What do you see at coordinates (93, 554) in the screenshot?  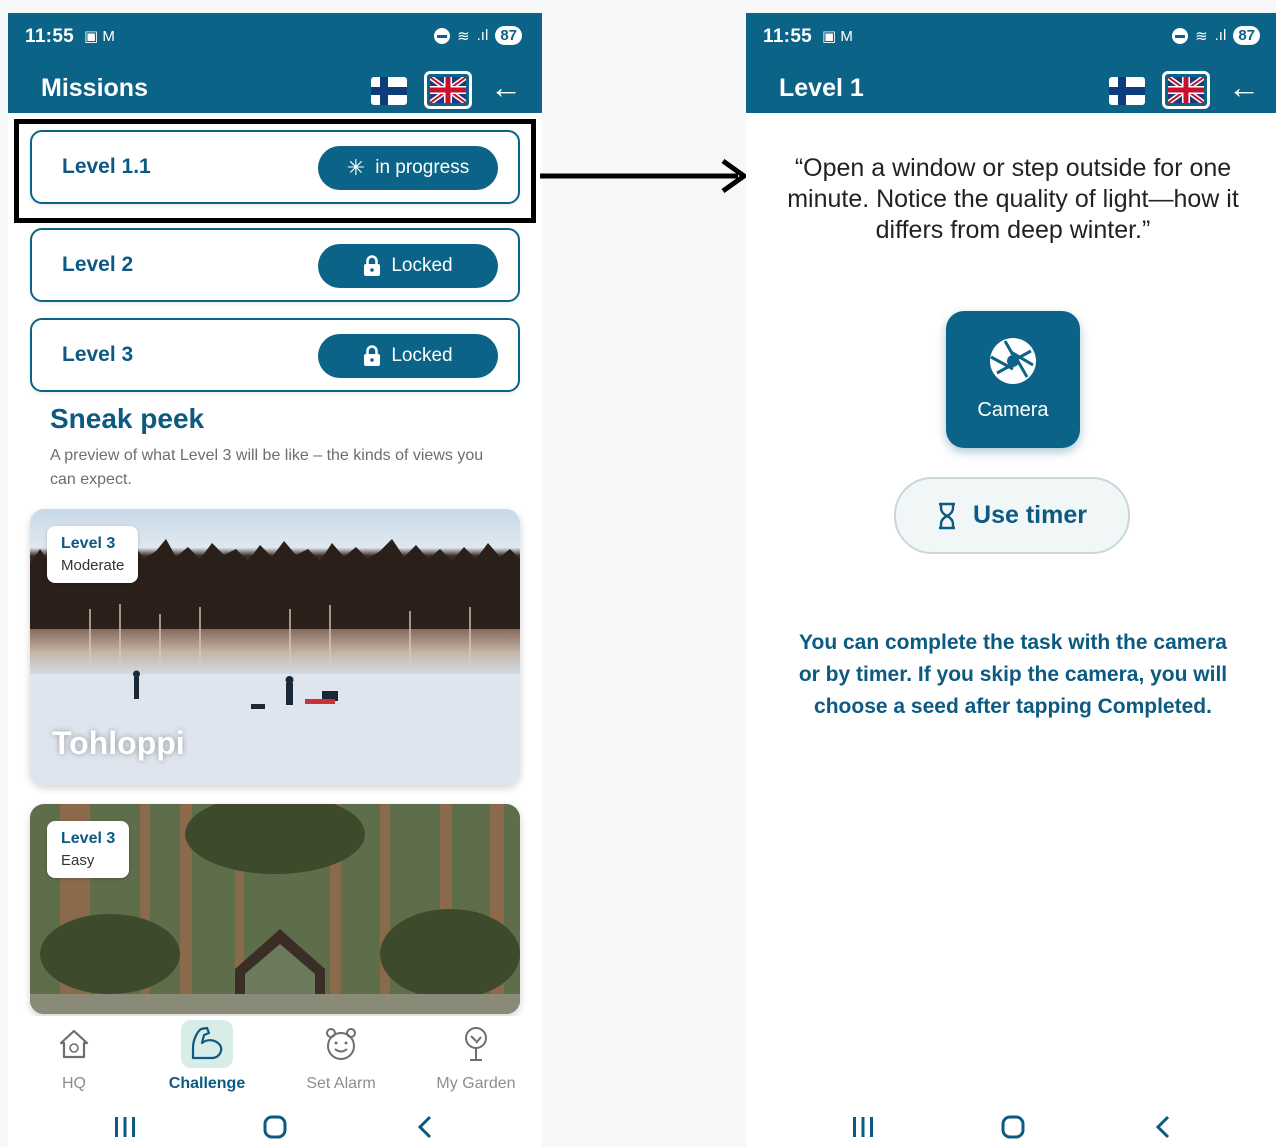 I see `level-tag: Level 3 Moderate` at bounding box center [93, 554].